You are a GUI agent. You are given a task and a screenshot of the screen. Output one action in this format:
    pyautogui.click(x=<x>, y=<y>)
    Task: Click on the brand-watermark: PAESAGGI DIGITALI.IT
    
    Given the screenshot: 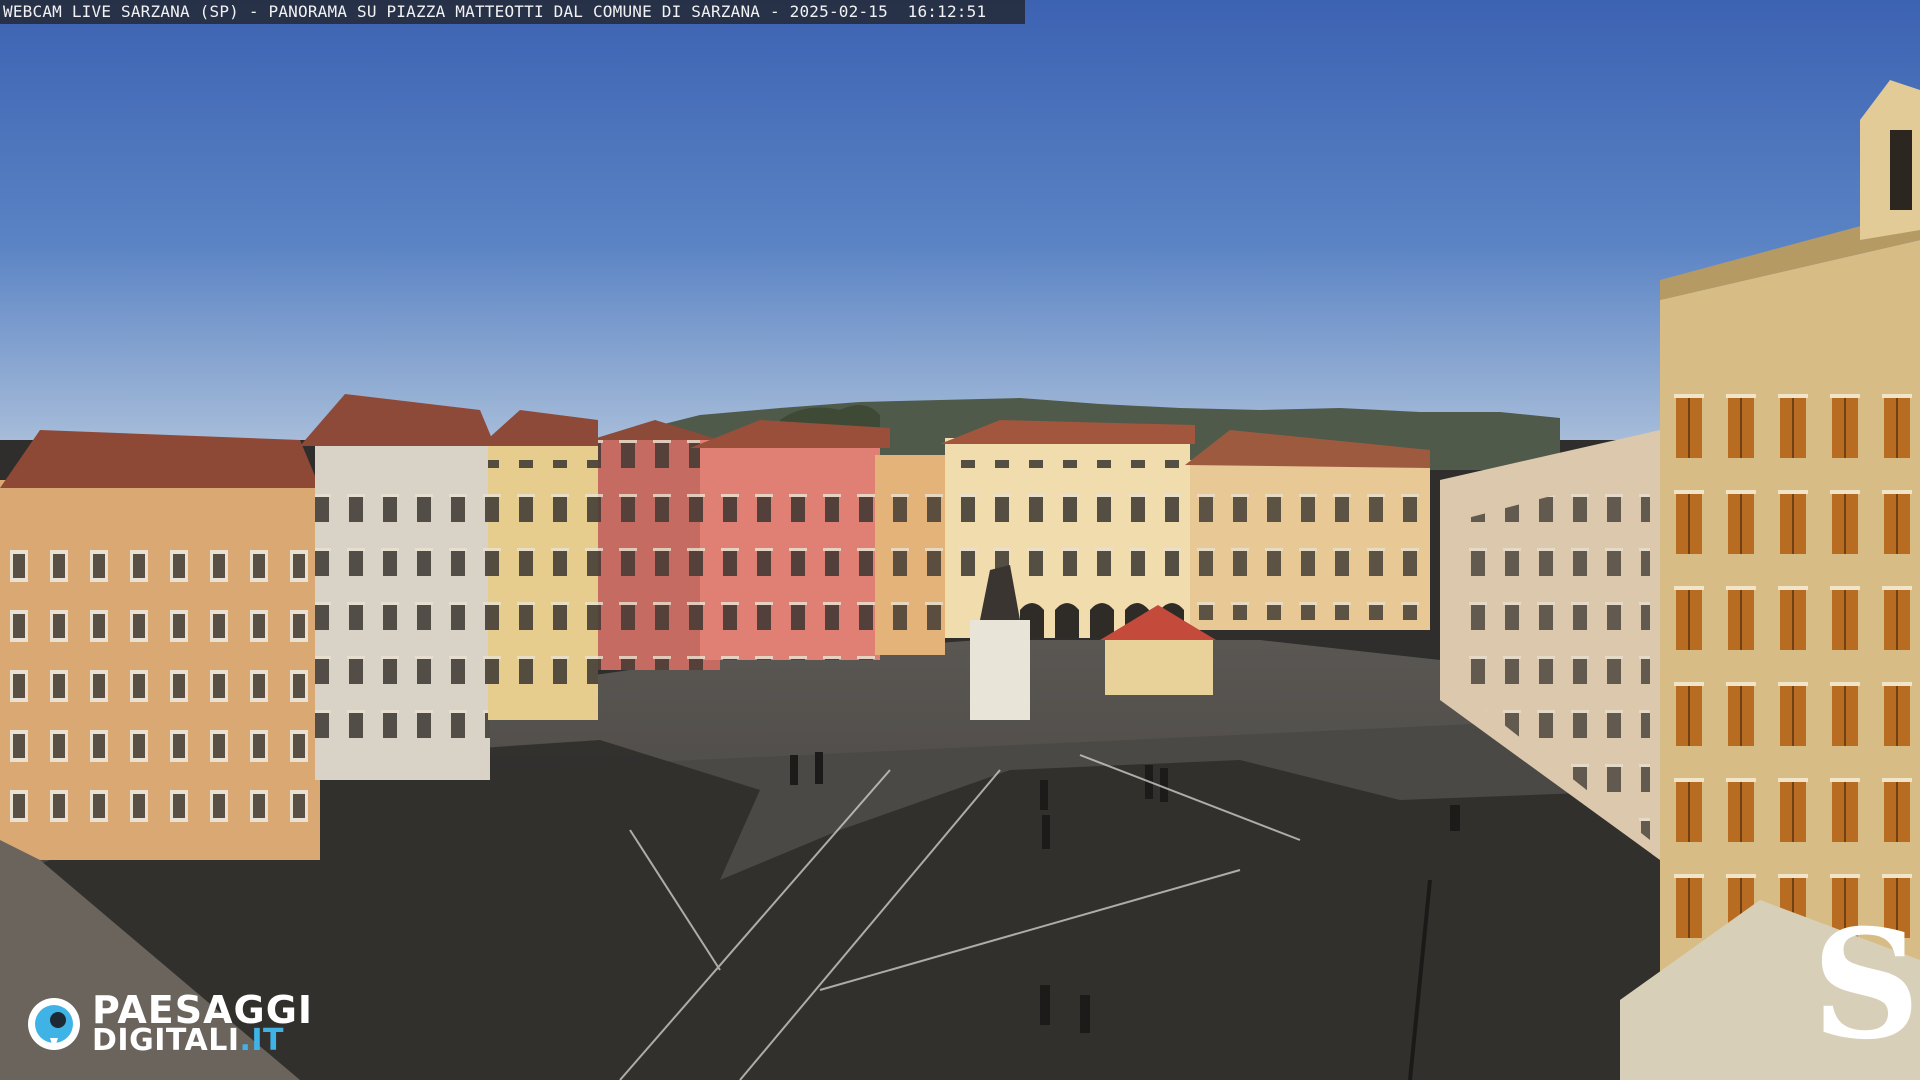 What is the action you would take?
    pyautogui.click(x=184, y=1025)
    